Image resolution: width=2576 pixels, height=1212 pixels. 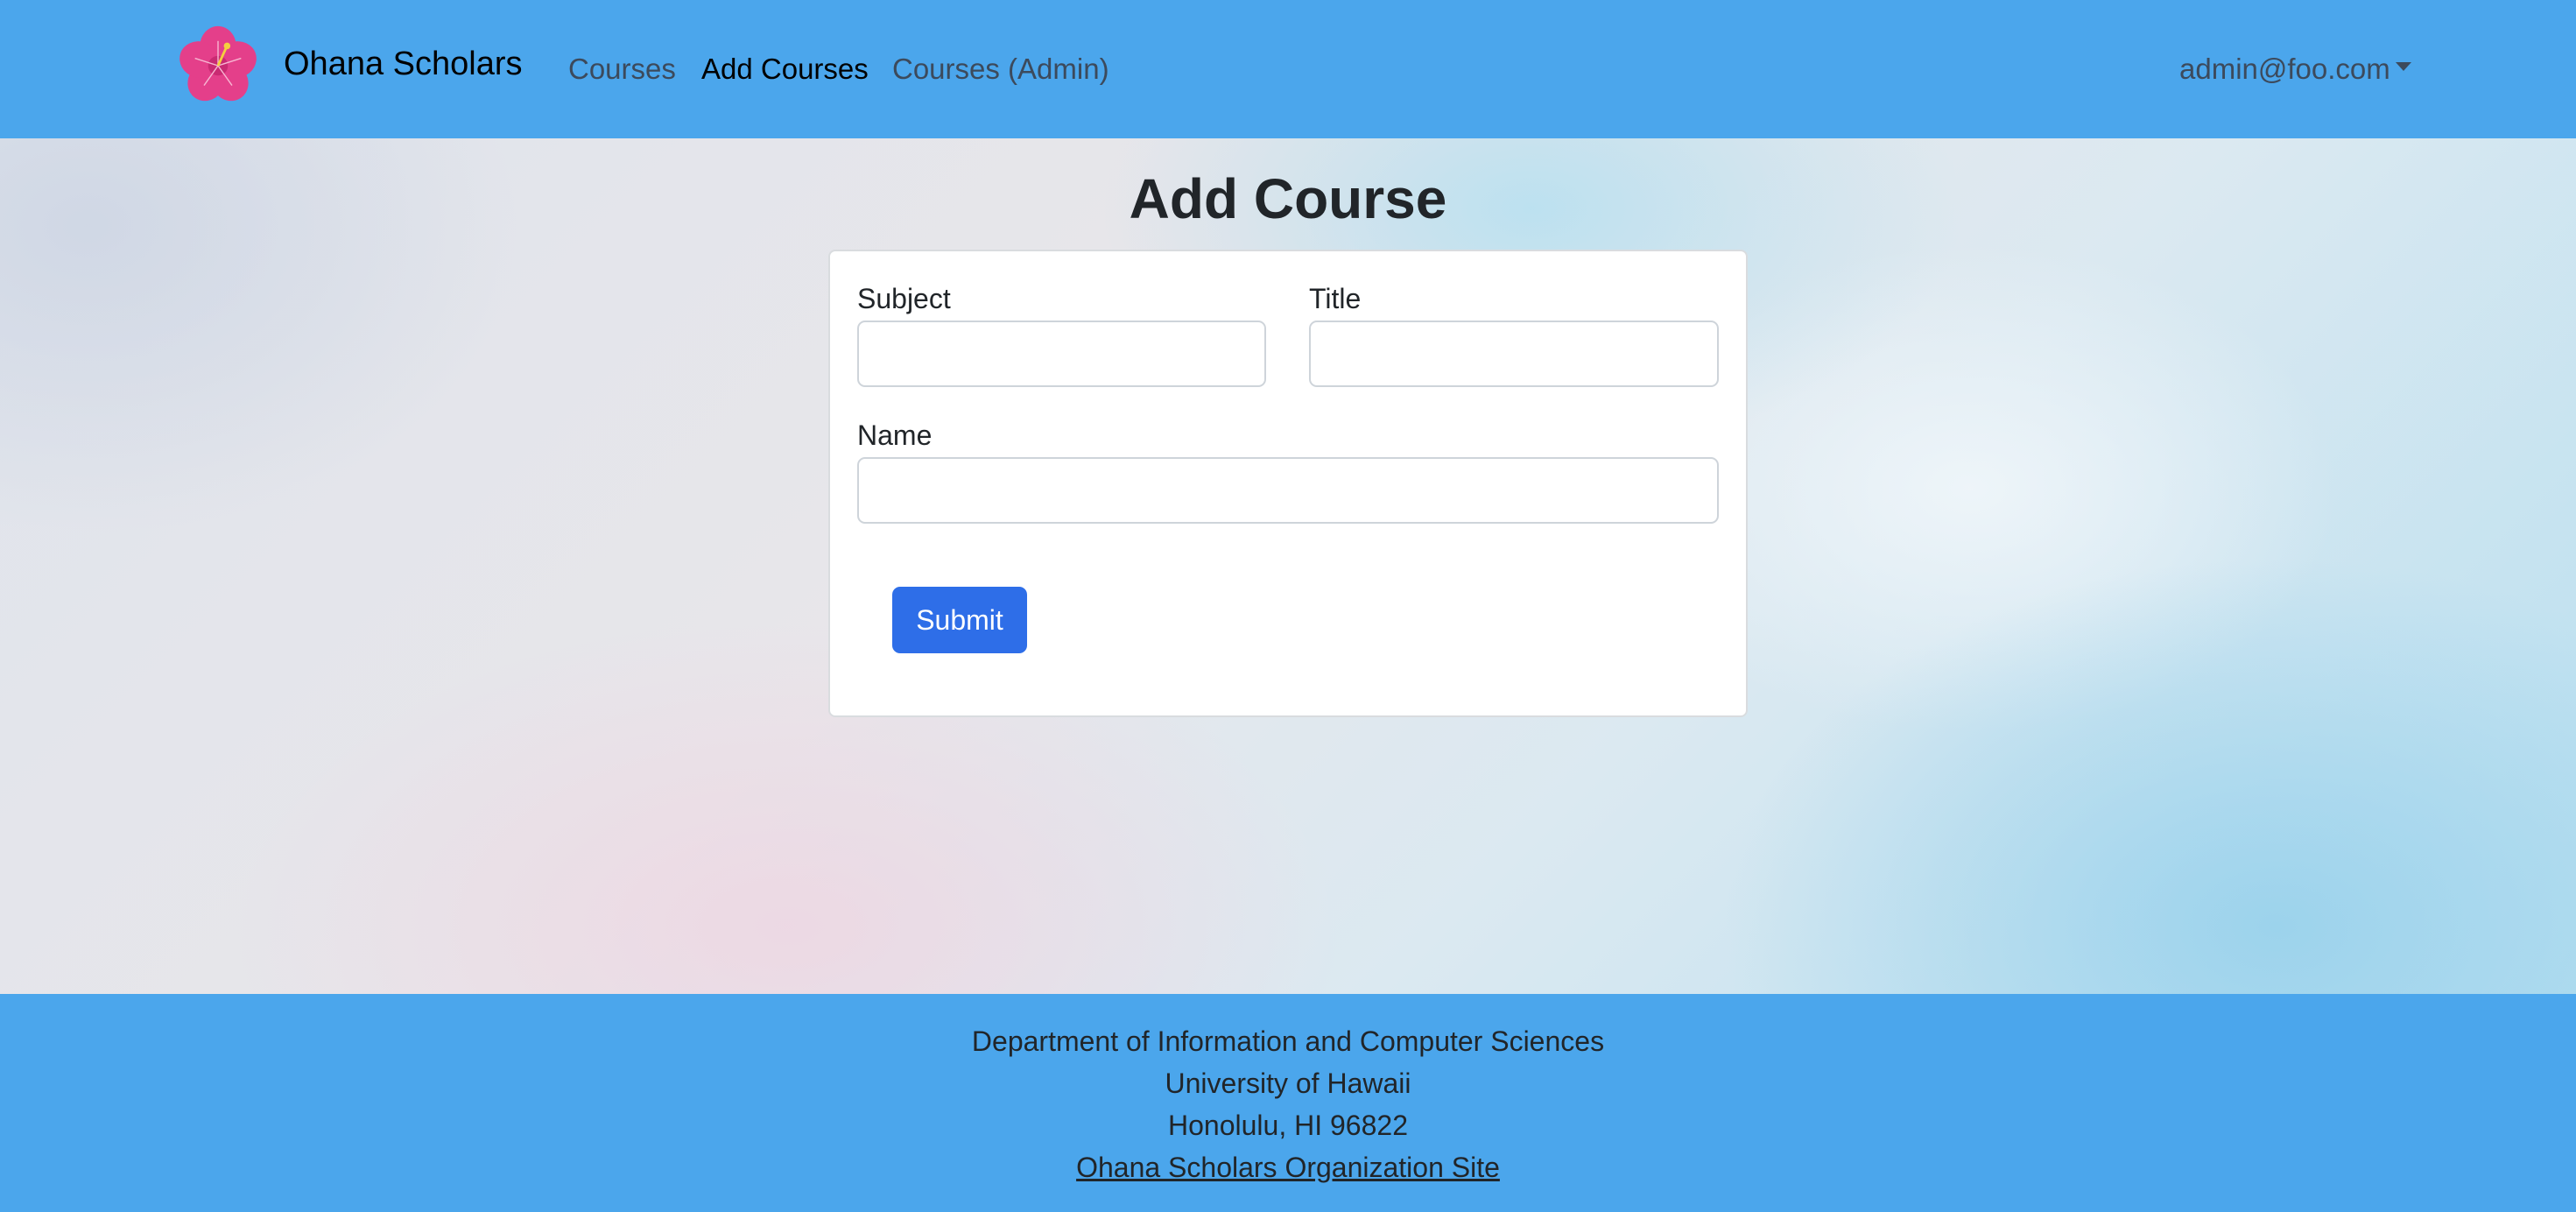 I want to click on user-dropdown: admin@foo.com, so click(x=2295, y=69).